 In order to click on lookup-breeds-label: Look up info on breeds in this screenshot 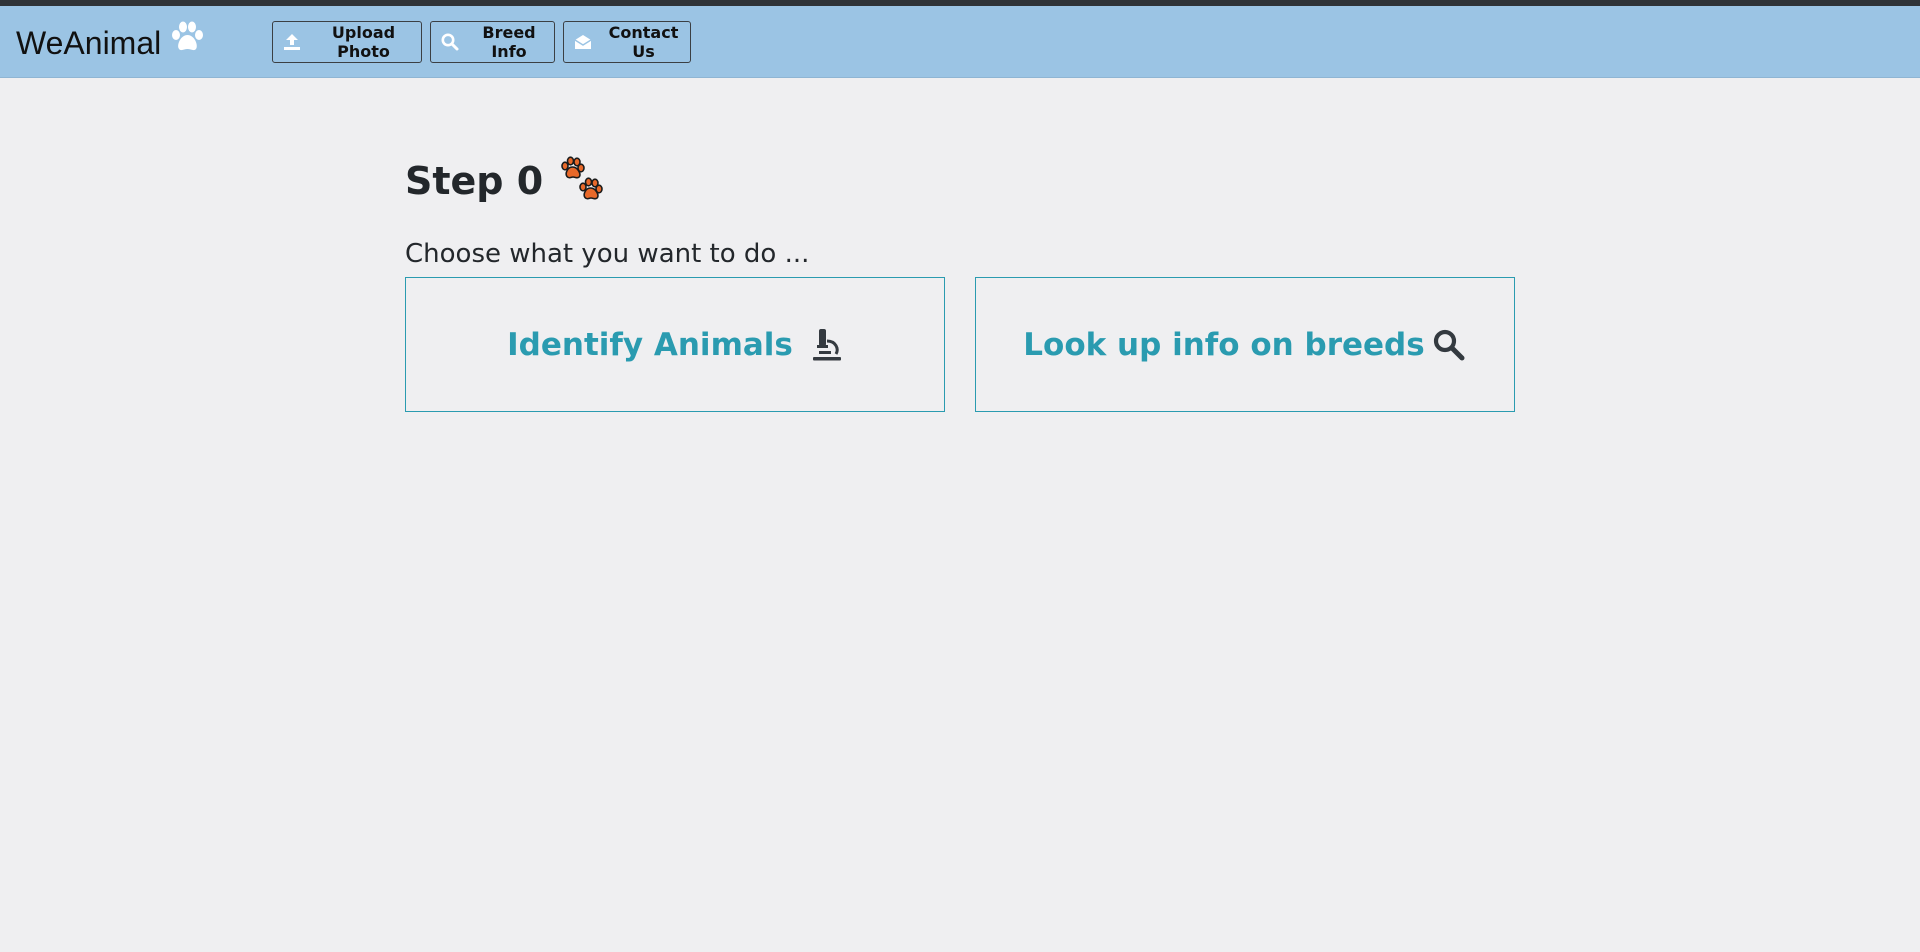, I will do `click(1224, 344)`.